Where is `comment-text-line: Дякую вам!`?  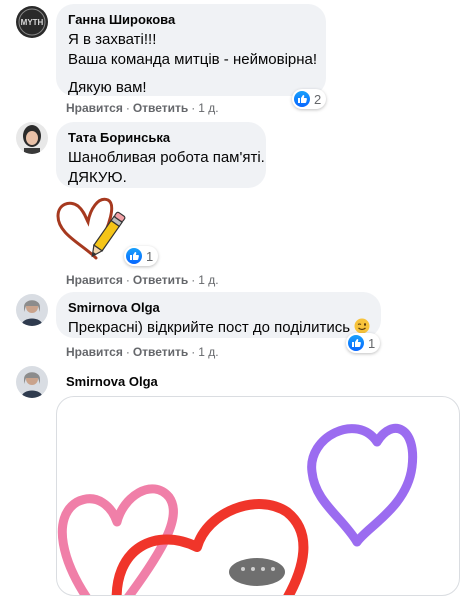 comment-text-line: Дякую вам! is located at coordinates (107, 87).